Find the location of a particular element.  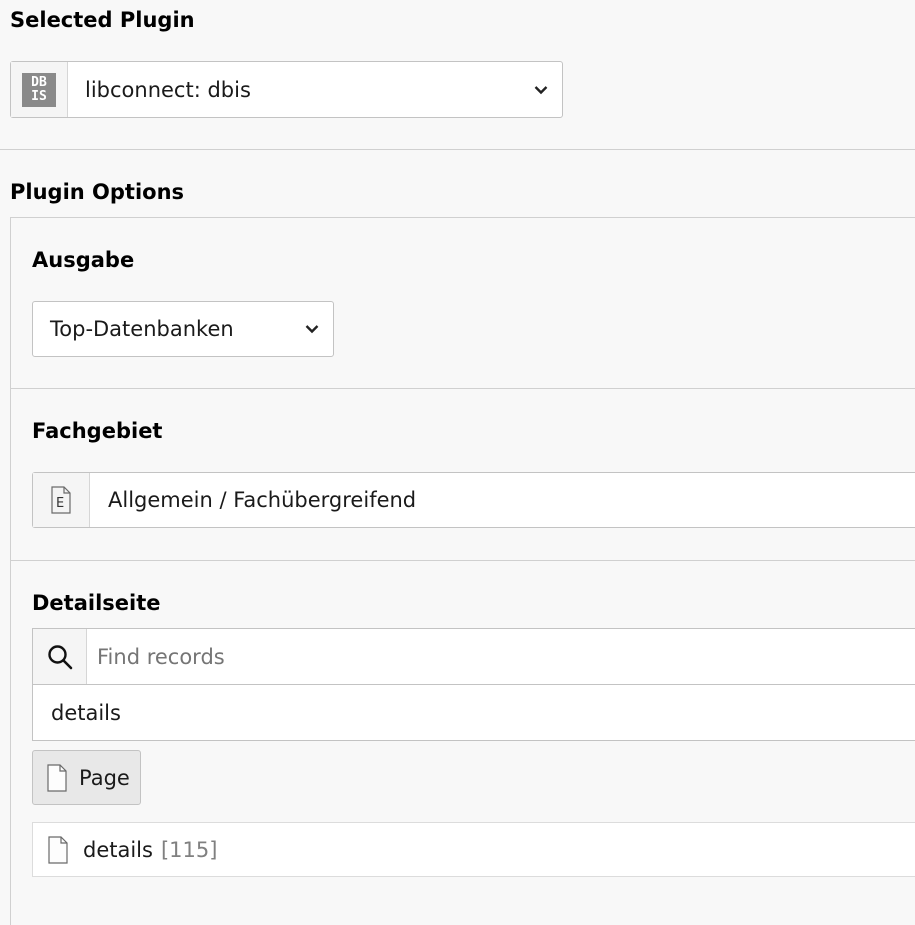

options-panel-left-border is located at coordinates (10, 571).